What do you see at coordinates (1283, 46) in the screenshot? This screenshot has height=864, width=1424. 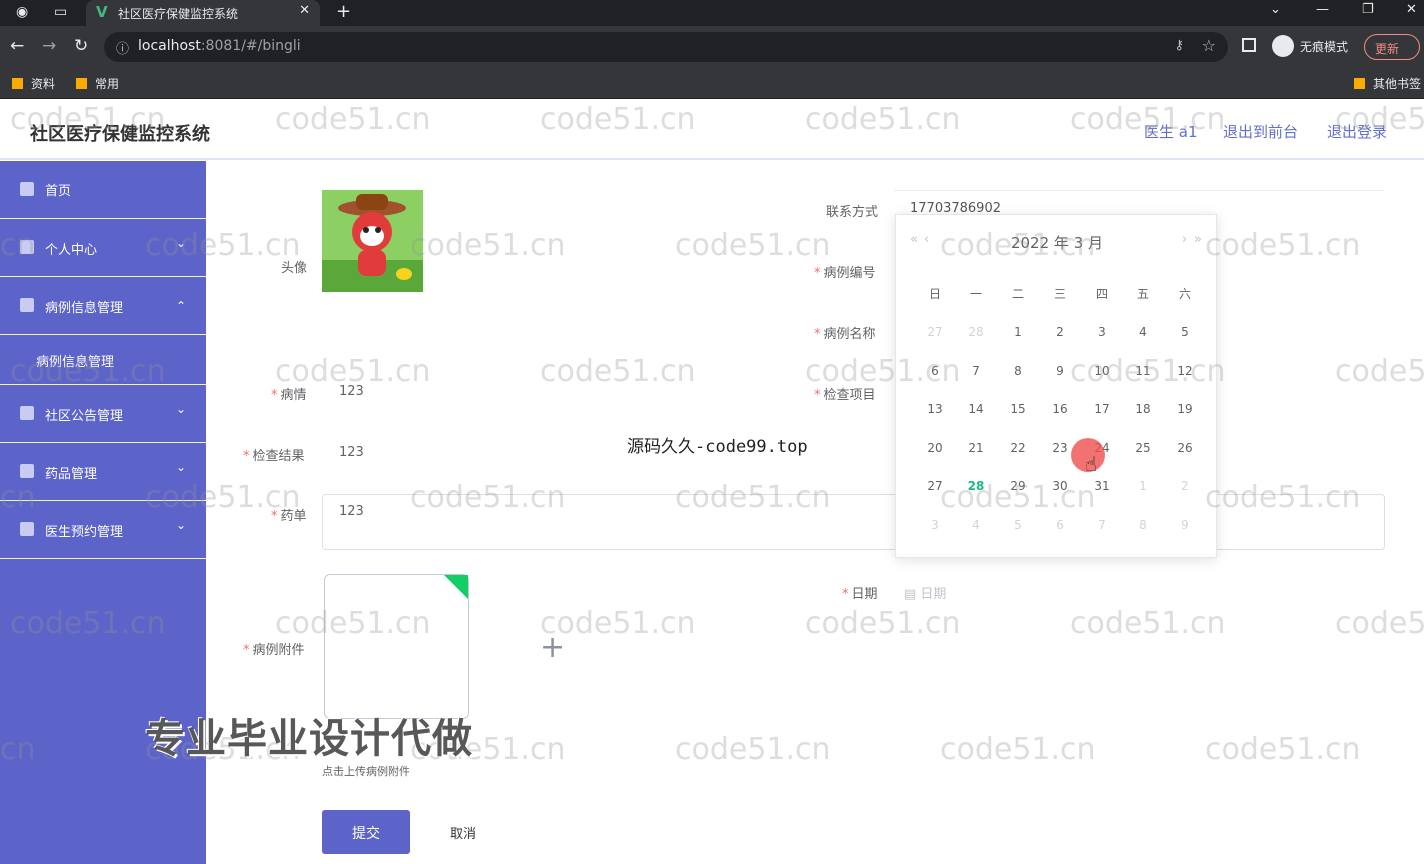 I see `incognito-icon` at bounding box center [1283, 46].